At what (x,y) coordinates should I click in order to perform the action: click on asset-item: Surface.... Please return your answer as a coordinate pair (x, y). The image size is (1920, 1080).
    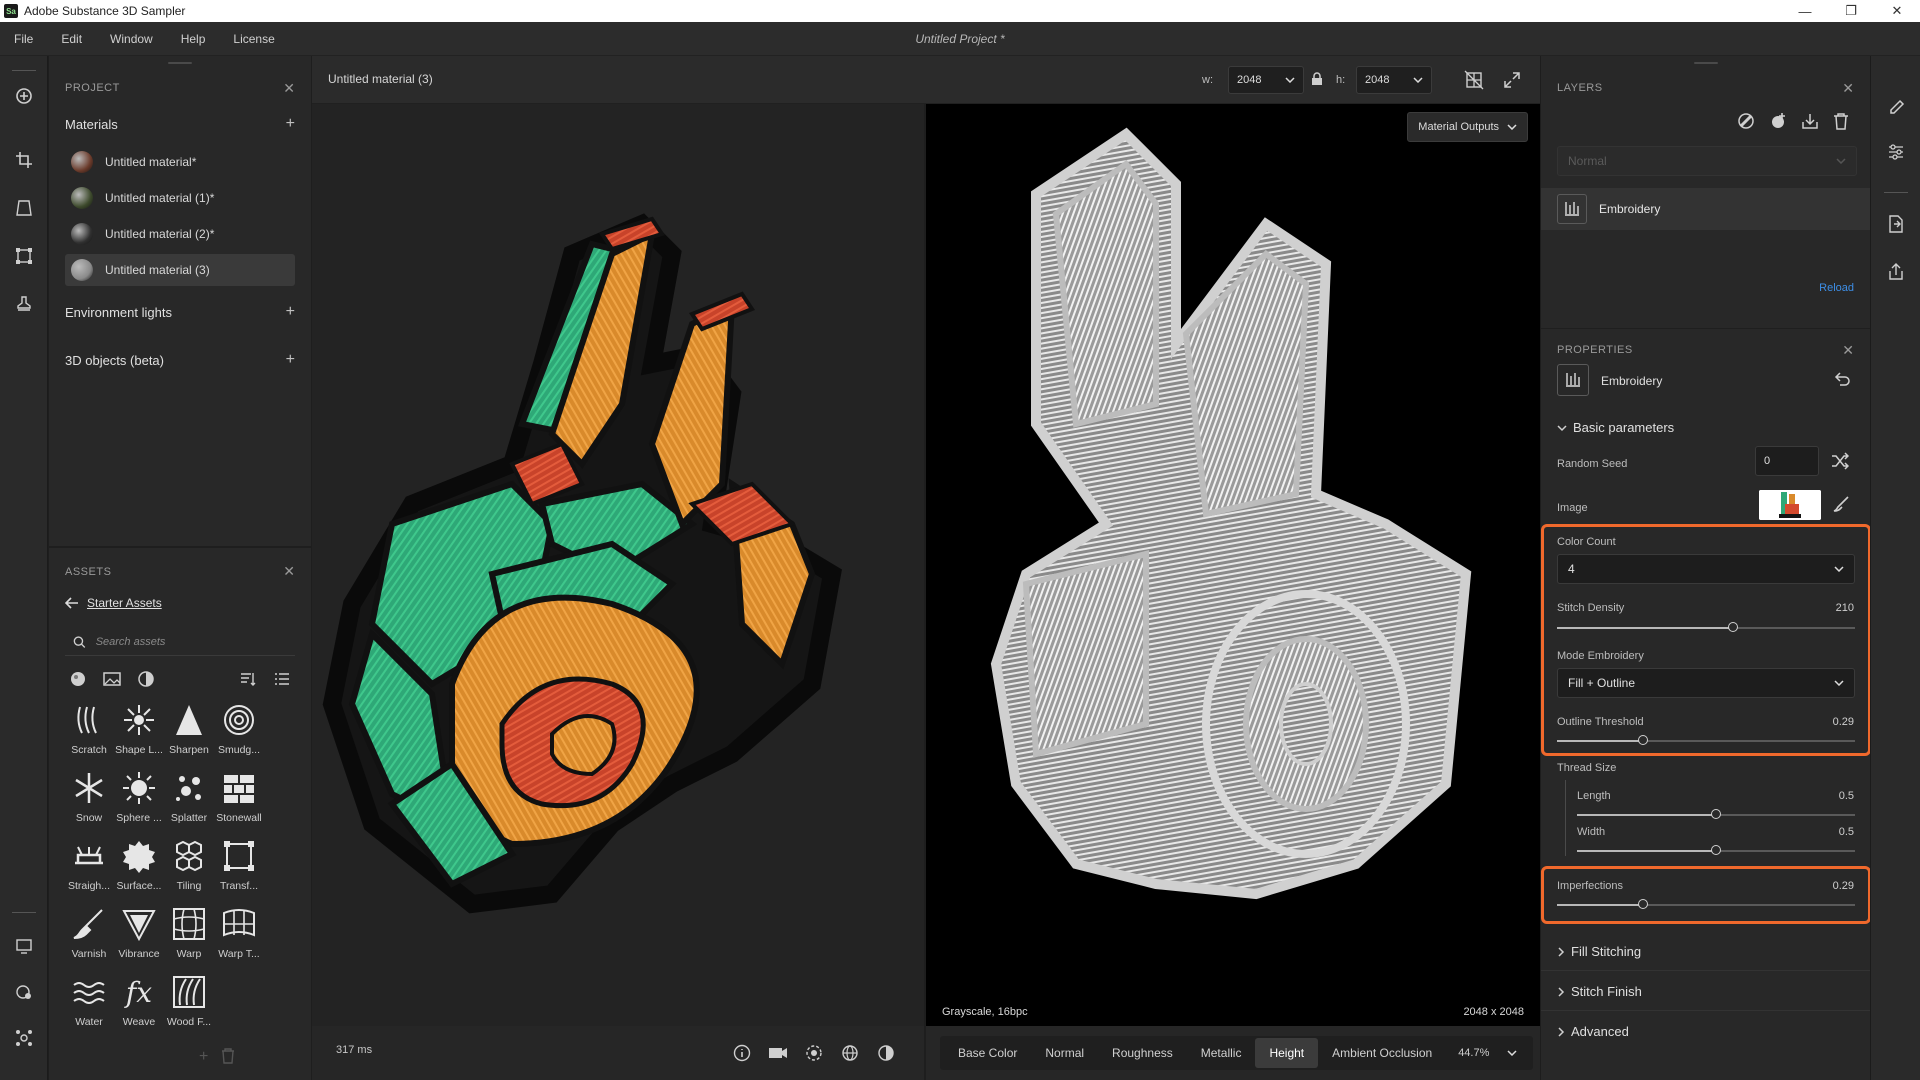
    Looking at the image, I should click on (139, 865).